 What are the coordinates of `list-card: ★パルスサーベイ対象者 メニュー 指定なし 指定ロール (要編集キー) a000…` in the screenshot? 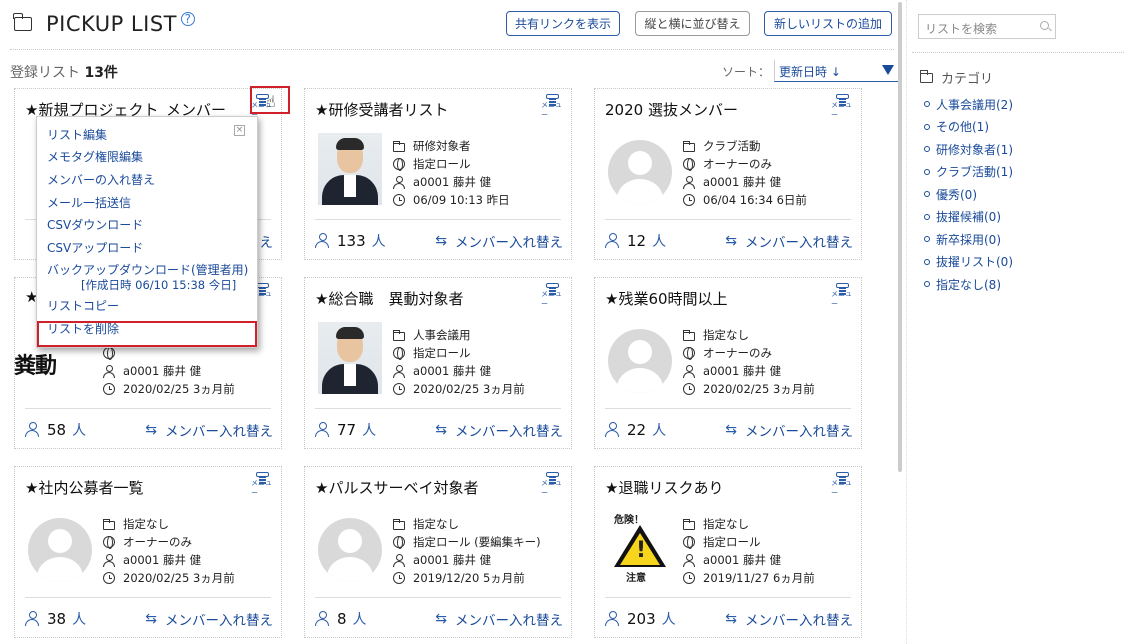 It's located at (438, 552).